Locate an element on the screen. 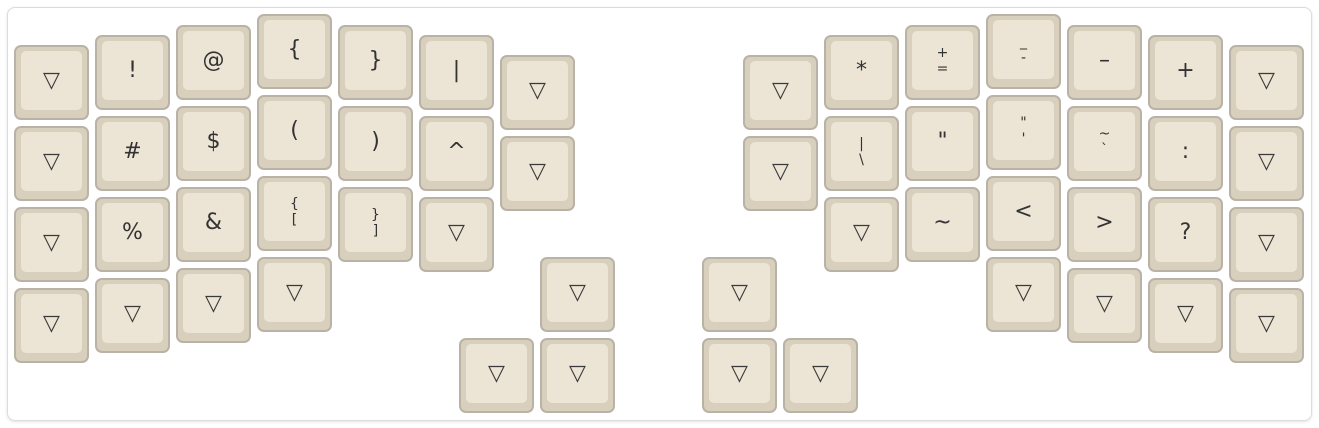 The image size is (1319, 428). key-legend: + is located at coordinates (1185, 70).